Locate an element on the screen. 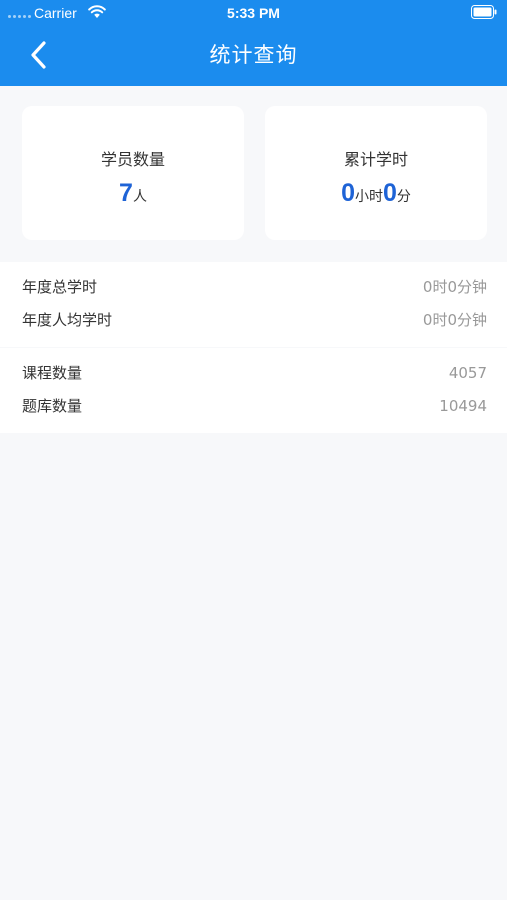 The width and height of the screenshot is (507, 900). list-item: 年度人均学时 0时0分钟 is located at coordinates (254, 320).